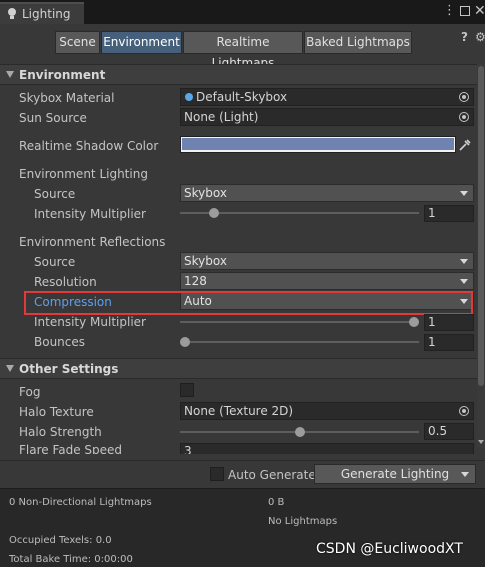 This screenshot has width=485, height=567. Describe the element at coordinates (205, 261) in the screenshot. I see `reflections-source-value: Skybox` at that location.